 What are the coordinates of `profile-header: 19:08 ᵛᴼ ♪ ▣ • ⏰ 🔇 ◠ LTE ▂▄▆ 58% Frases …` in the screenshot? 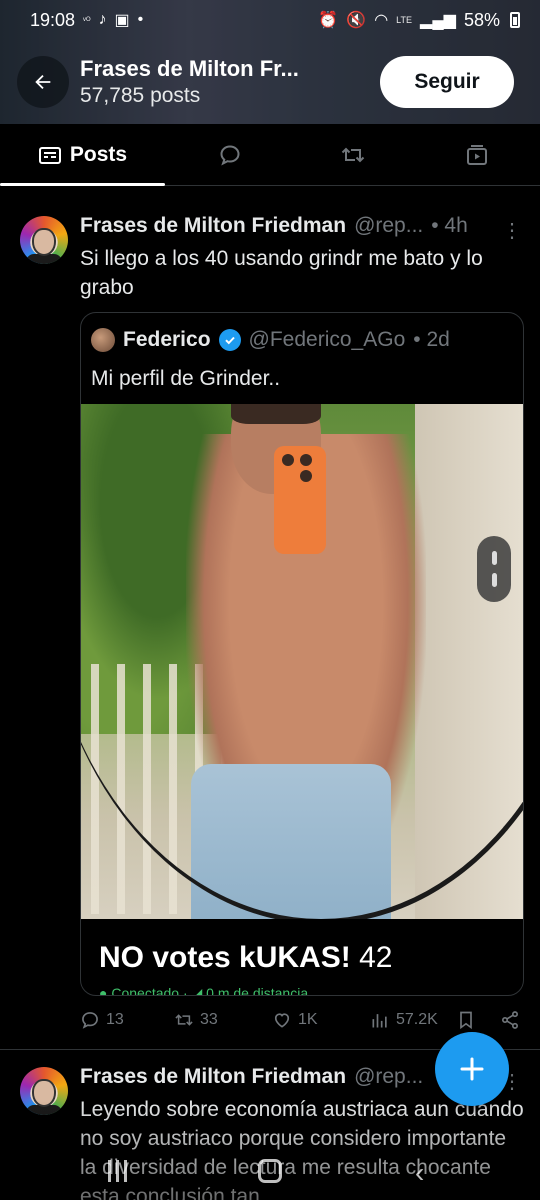 It's located at (270, 62).